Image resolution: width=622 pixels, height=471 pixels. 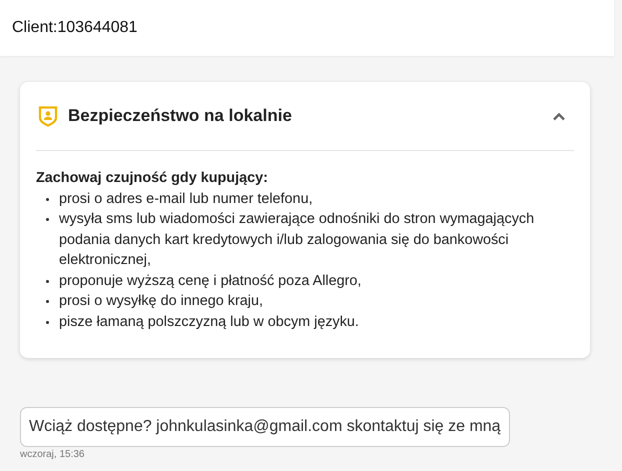 I want to click on message-bubble: Wciąż dostępne? johnkulasinka@gmail.com skontaktuj się ze mną, so click(x=265, y=427).